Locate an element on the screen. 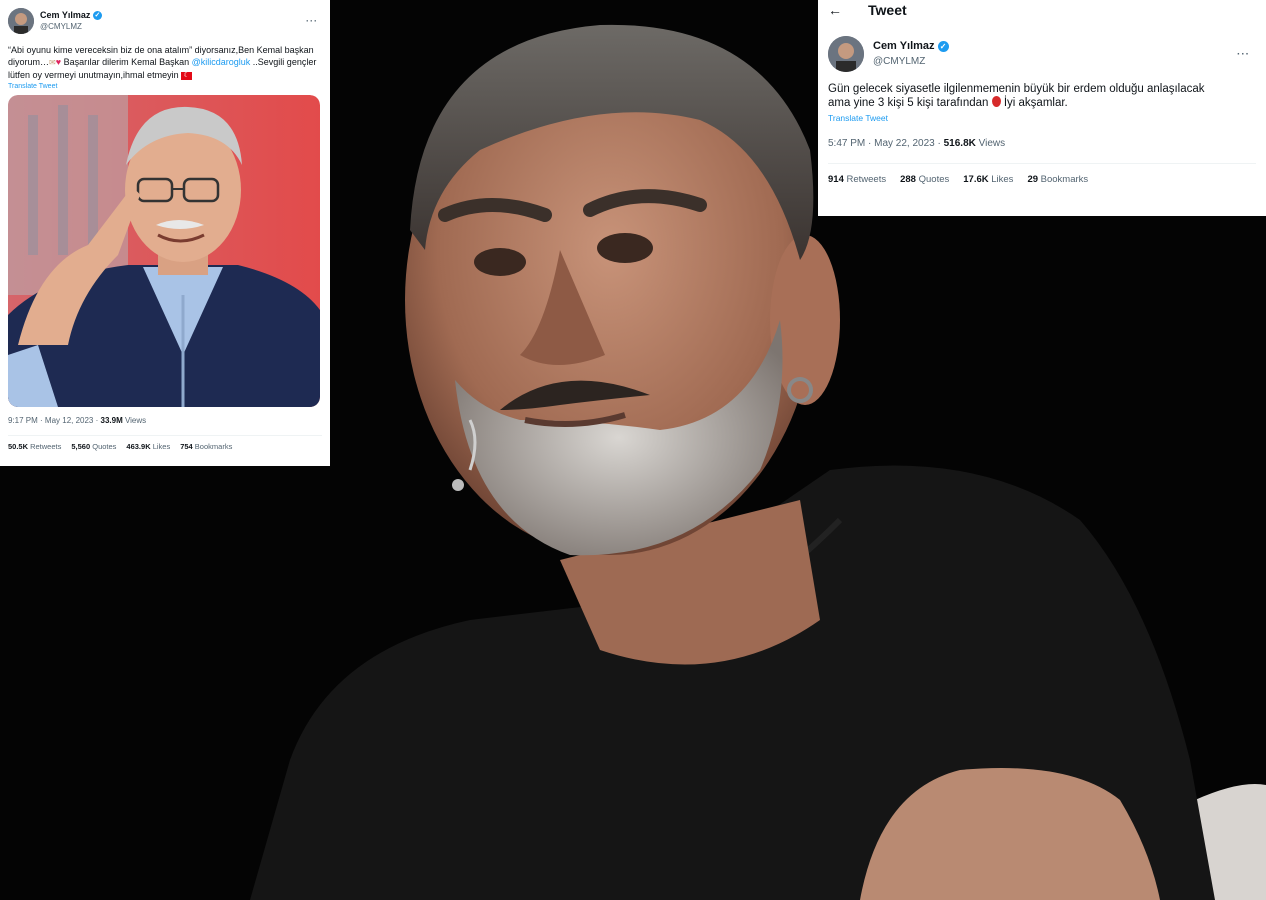  bookmarks-stat: 754 Bookmarks is located at coordinates (206, 446).